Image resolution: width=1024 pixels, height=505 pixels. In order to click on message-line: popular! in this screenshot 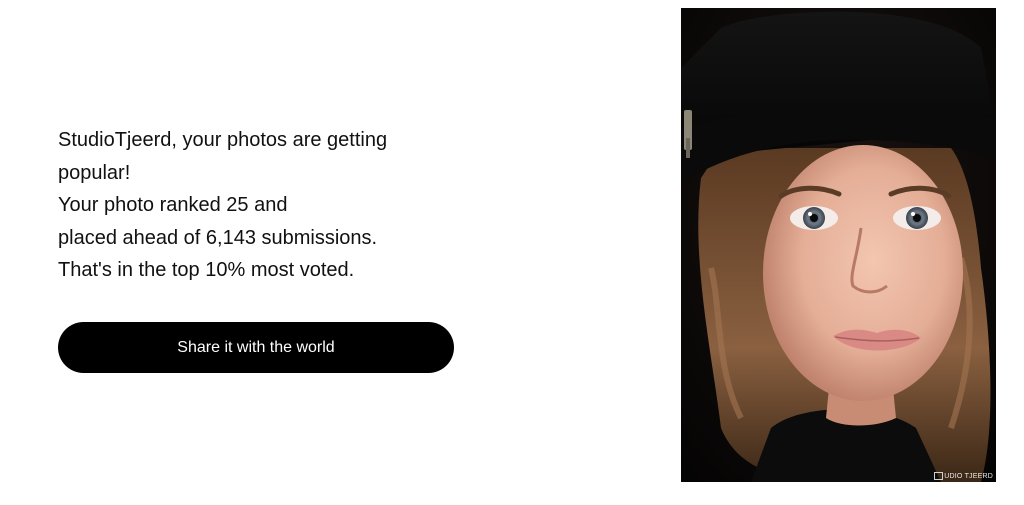, I will do `click(94, 172)`.